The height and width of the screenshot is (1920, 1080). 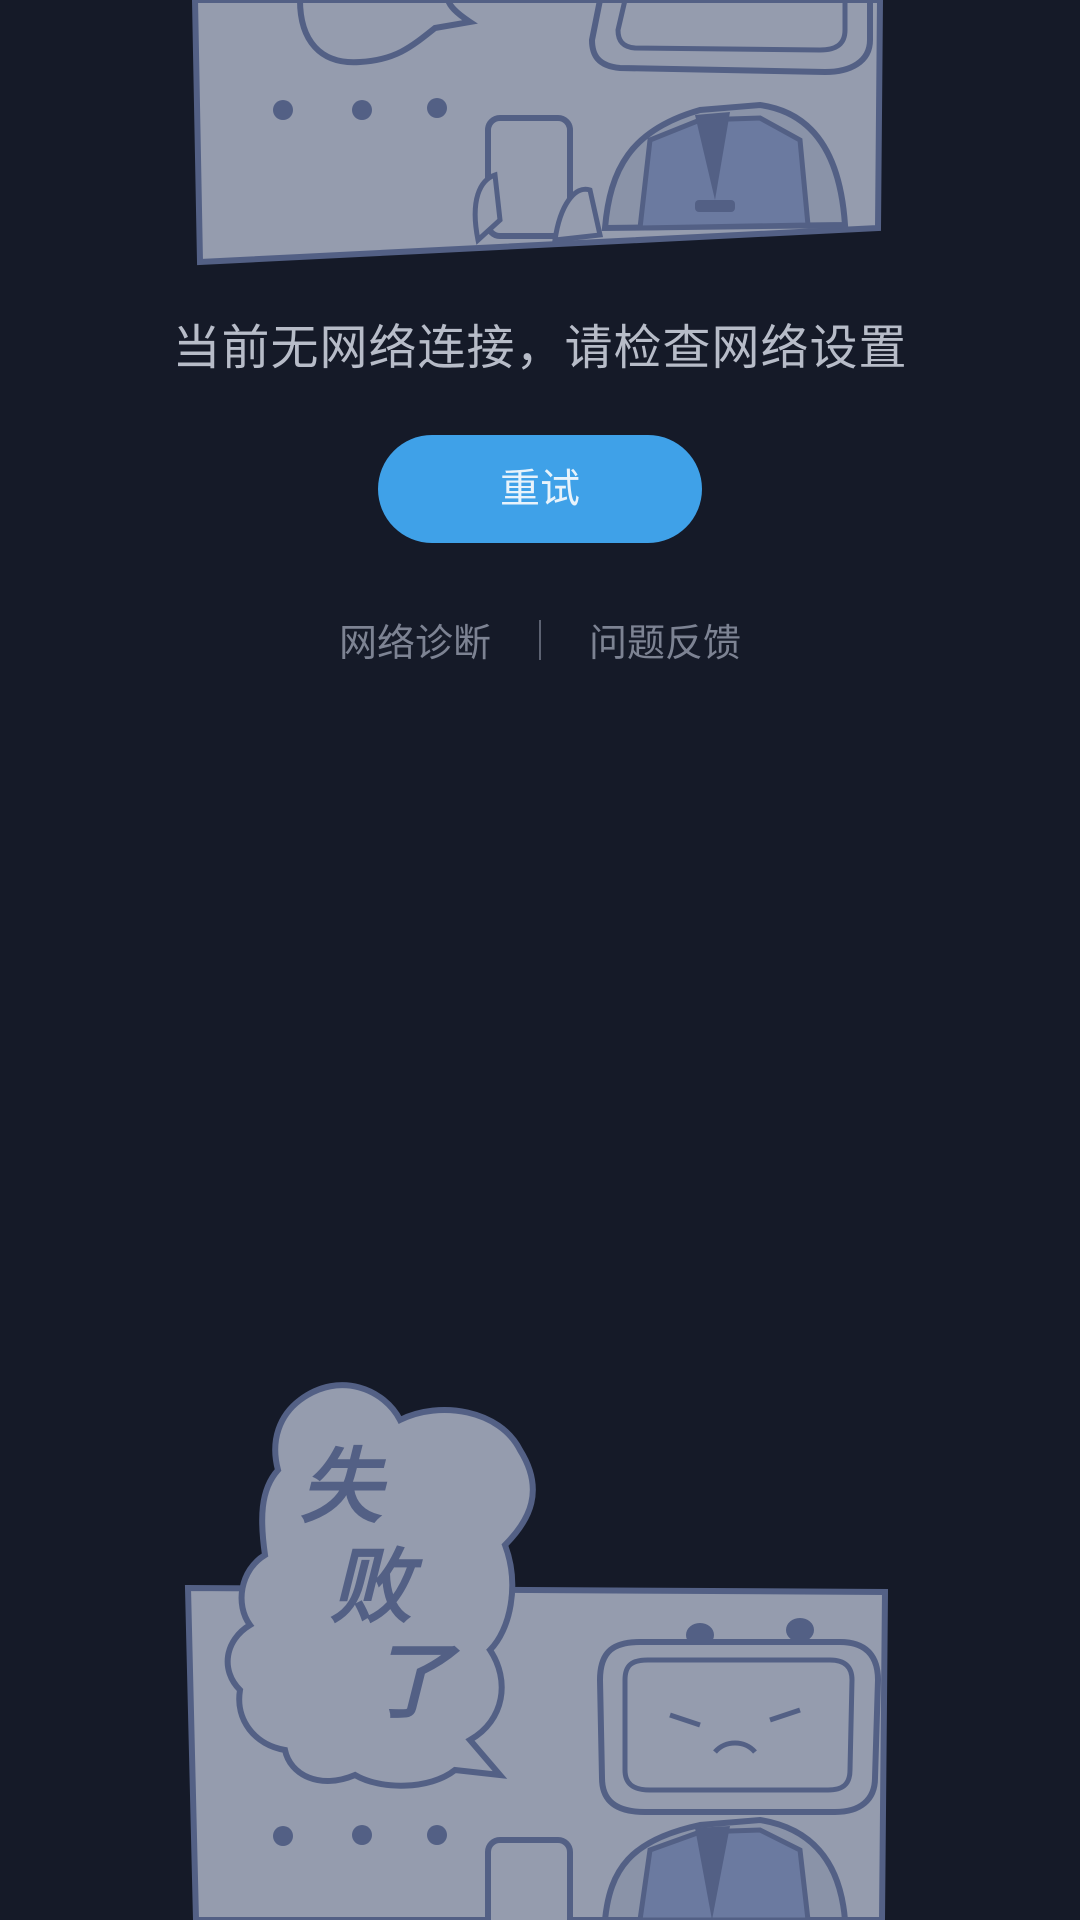 What do you see at coordinates (540, 348) in the screenshot?
I see `error-message: 当前无网络连接，请检查网络设置` at bounding box center [540, 348].